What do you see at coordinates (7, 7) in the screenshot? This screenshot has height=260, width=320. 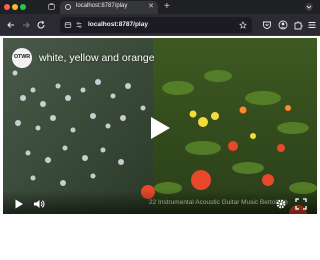 I see `window-close-button` at bounding box center [7, 7].